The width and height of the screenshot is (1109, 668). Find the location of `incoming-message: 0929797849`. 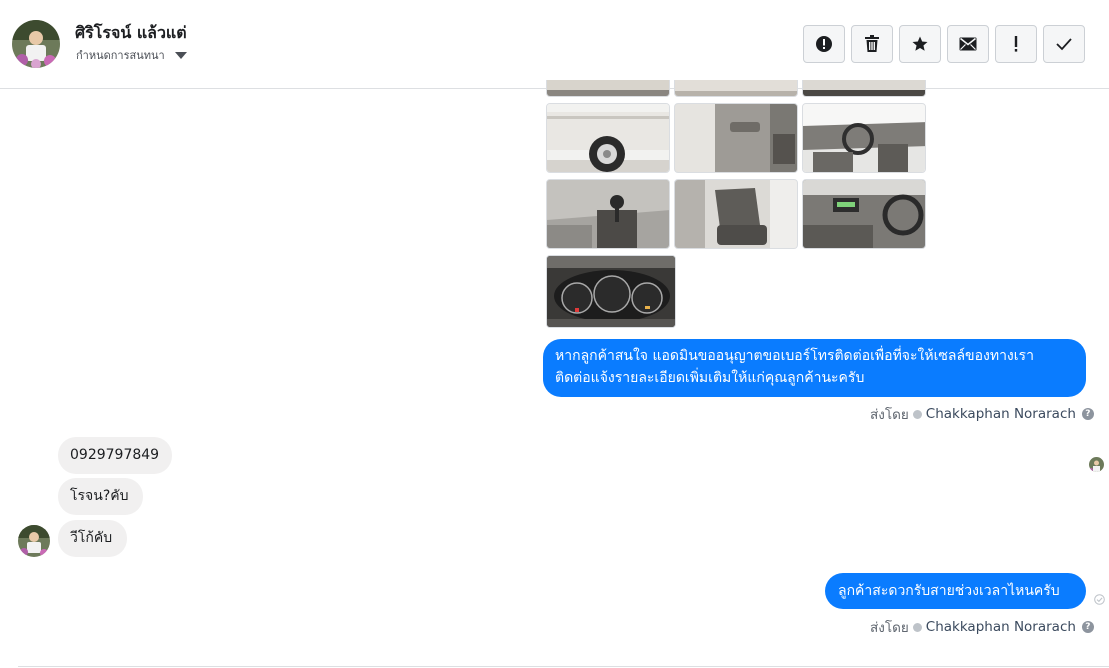

incoming-message: 0929797849 is located at coordinates (115, 455).